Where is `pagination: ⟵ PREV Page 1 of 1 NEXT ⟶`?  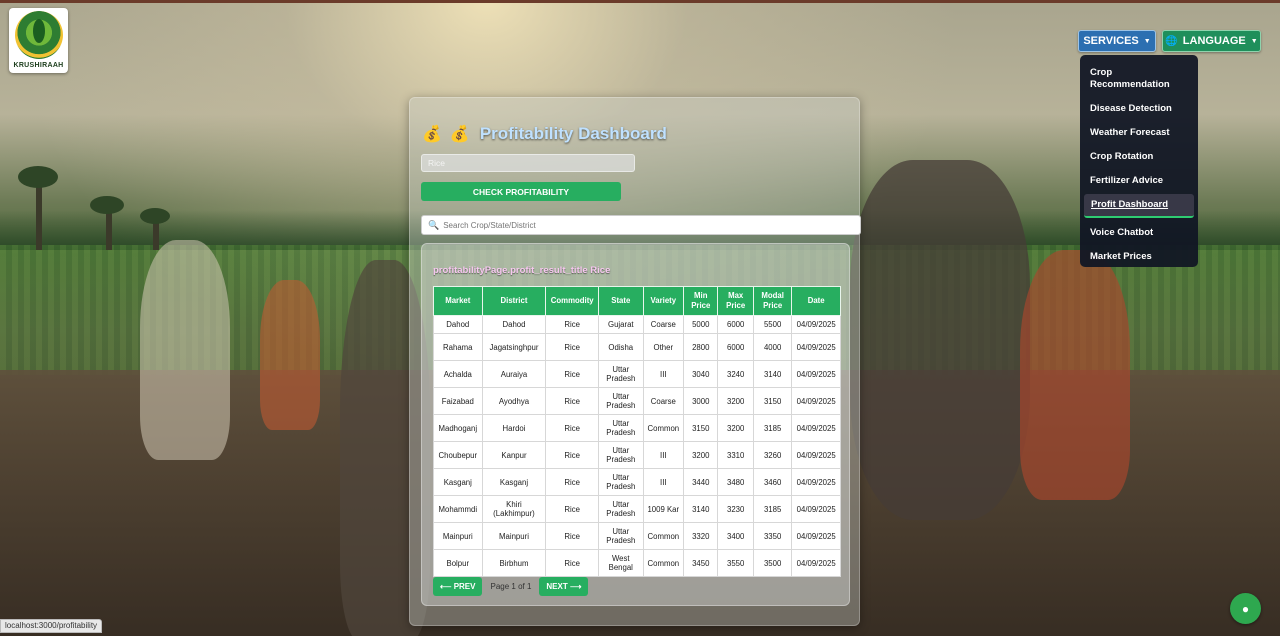 pagination: ⟵ PREV Page 1 of 1 NEXT ⟶ is located at coordinates (511, 586).